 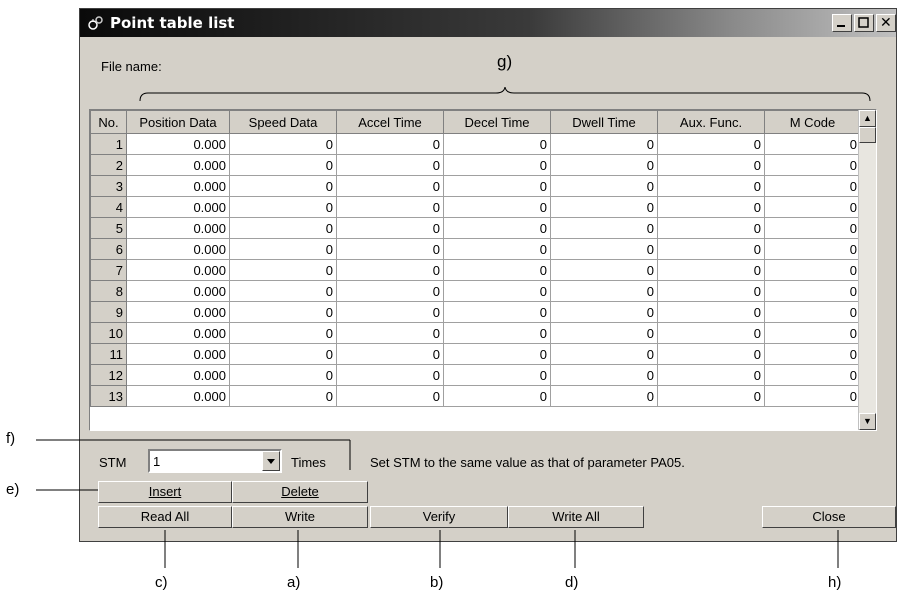 I want to click on annotation-f: f), so click(x=11, y=438).